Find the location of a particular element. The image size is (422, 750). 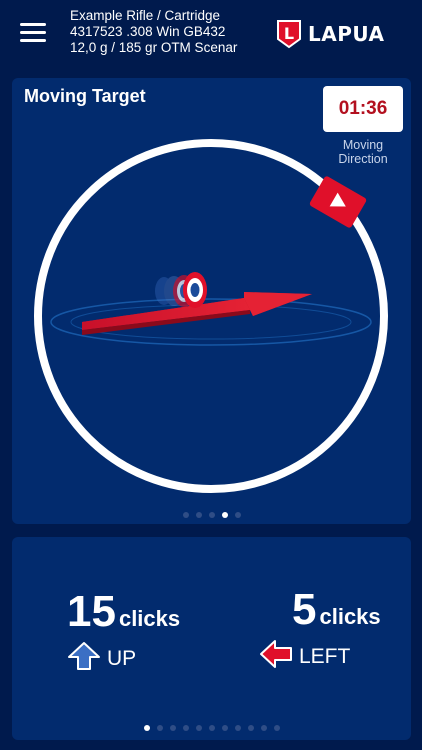

target-page-indicator is located at coordinates (211, 515).